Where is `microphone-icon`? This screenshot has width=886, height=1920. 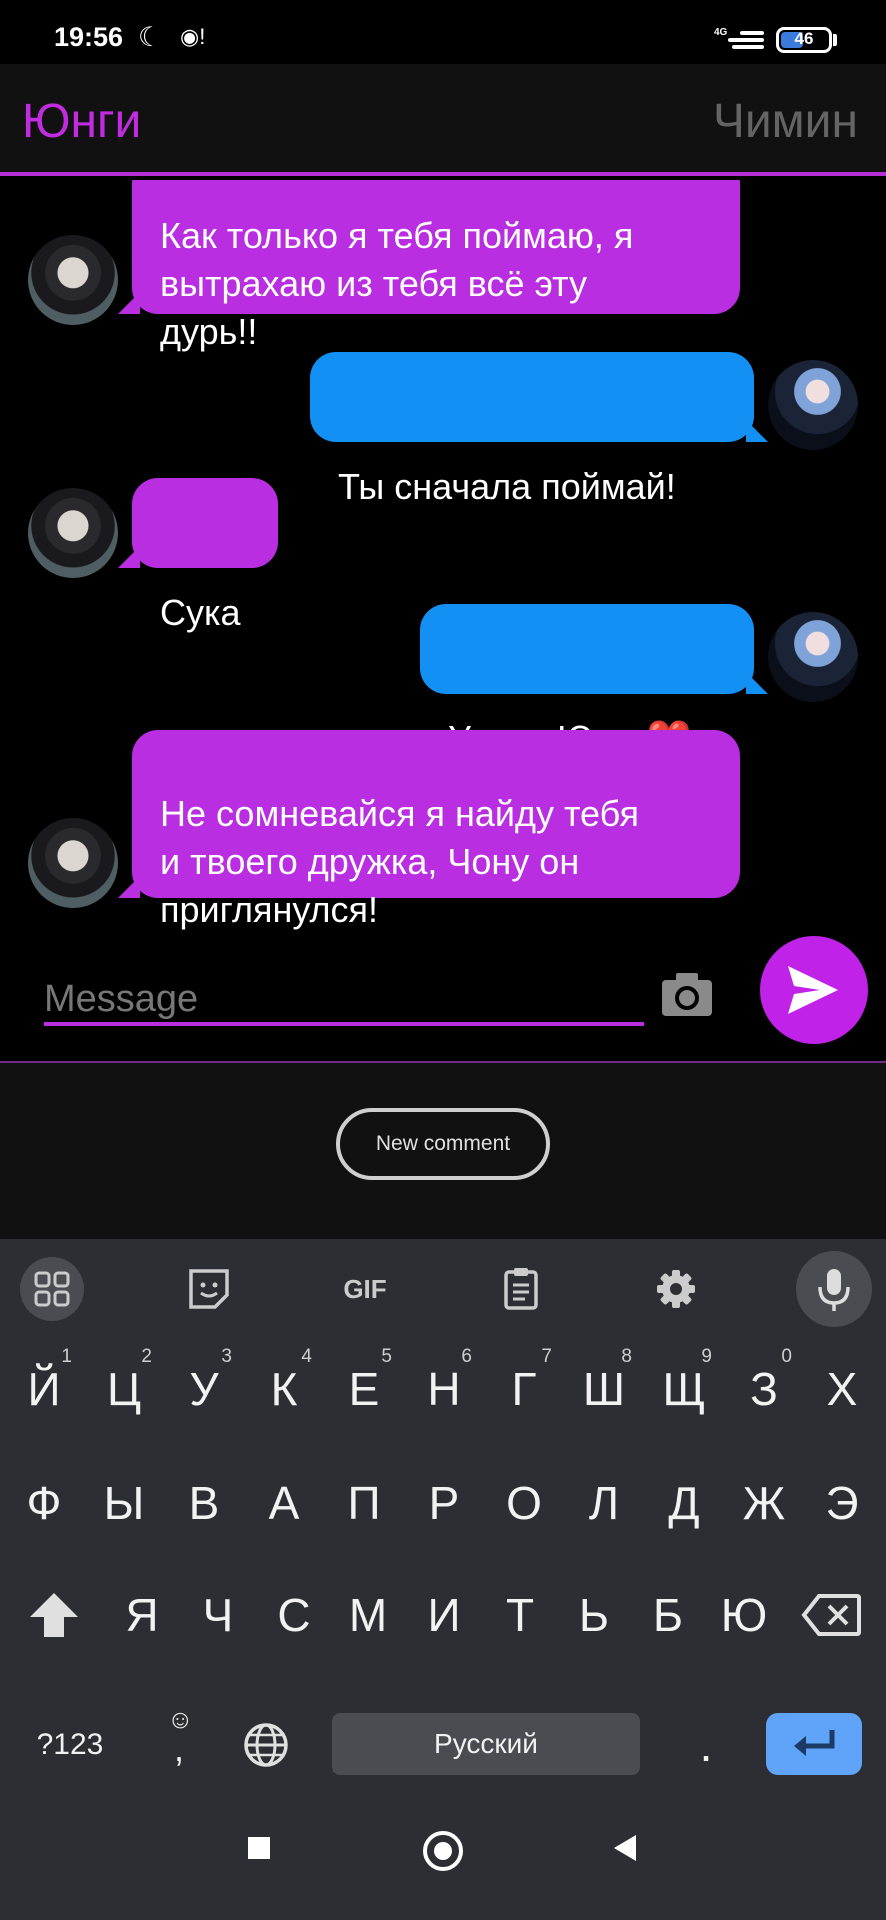
microphone-icon is located at coordinates (834, 1289).